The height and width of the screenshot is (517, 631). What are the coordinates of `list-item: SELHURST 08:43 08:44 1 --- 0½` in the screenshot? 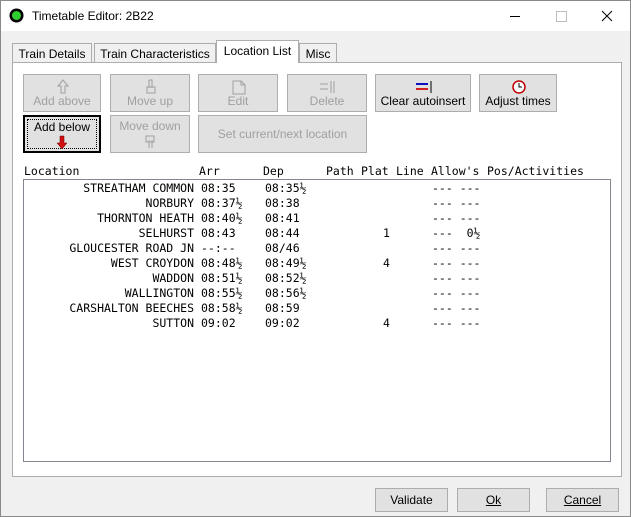 It's located at (317, 233).